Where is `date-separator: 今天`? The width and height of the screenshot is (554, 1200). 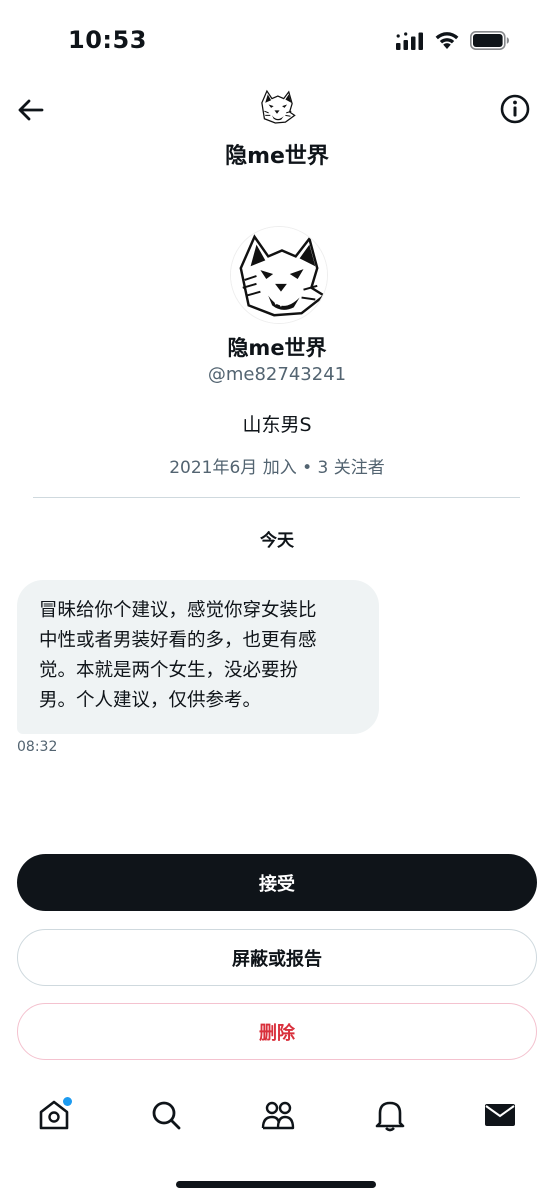
date-separator: 今天 is located at coordinates (277, 541).